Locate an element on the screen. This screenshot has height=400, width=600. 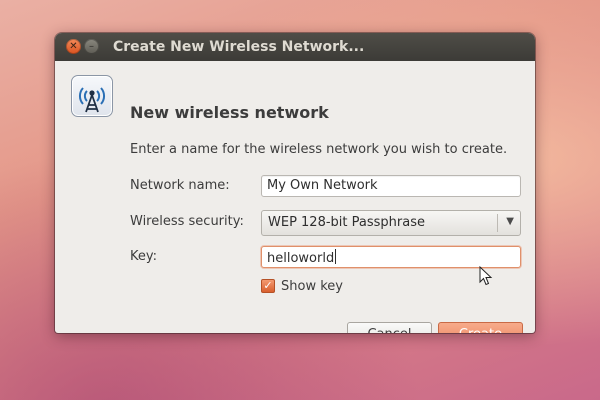
wireless-security-select: WEP 128-bit Passphrase ▼ is located at coordinates (391, 223).